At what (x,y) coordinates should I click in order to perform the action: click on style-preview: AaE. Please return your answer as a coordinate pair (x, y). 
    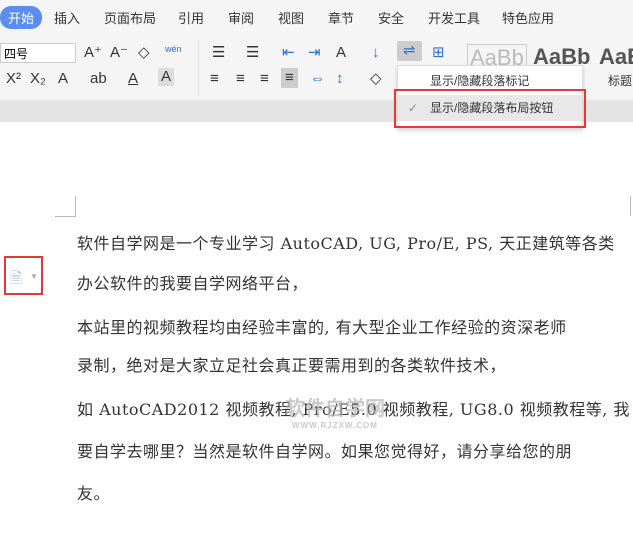
    Looking at the image, I should click on (616, 57).